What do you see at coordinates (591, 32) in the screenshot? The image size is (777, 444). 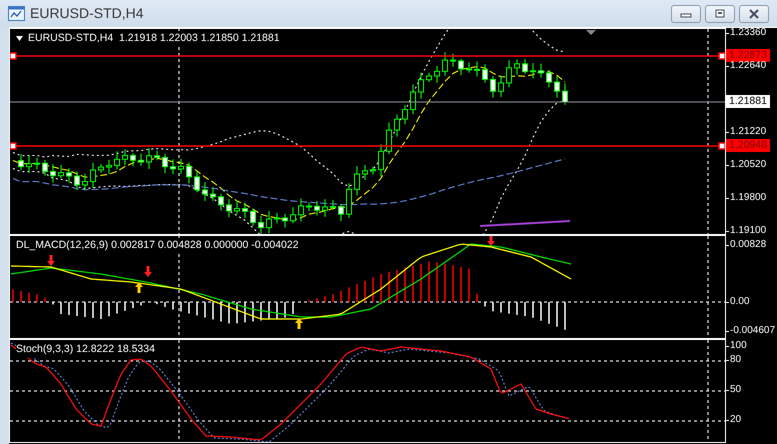 I see `chart-shift-icon` at bounding box center [591, 32].